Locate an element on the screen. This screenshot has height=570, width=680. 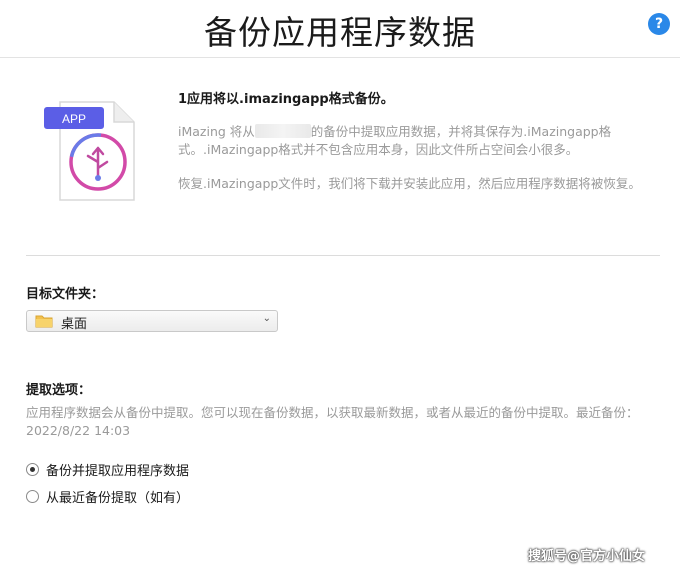
option-backup-and-extract: 备份并提取应用程序数据 is located at coordinates (107, 469).